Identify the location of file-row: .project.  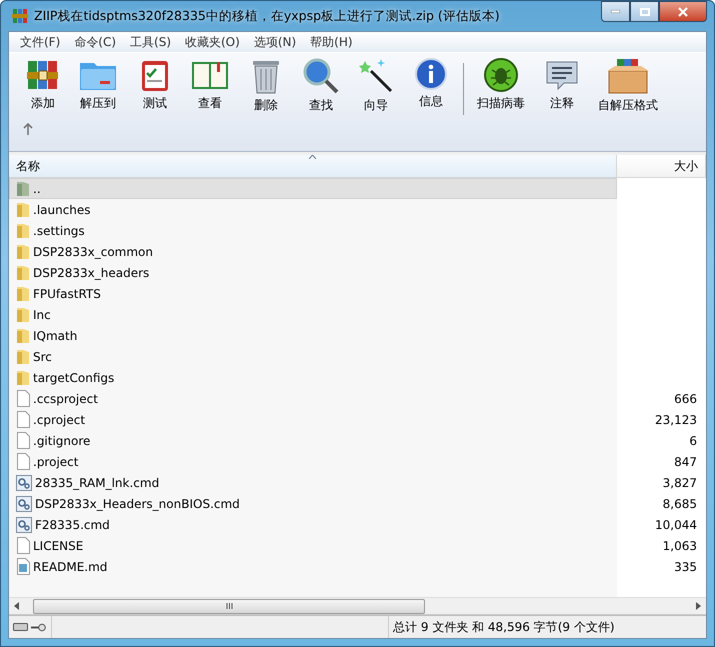
(313, 461).